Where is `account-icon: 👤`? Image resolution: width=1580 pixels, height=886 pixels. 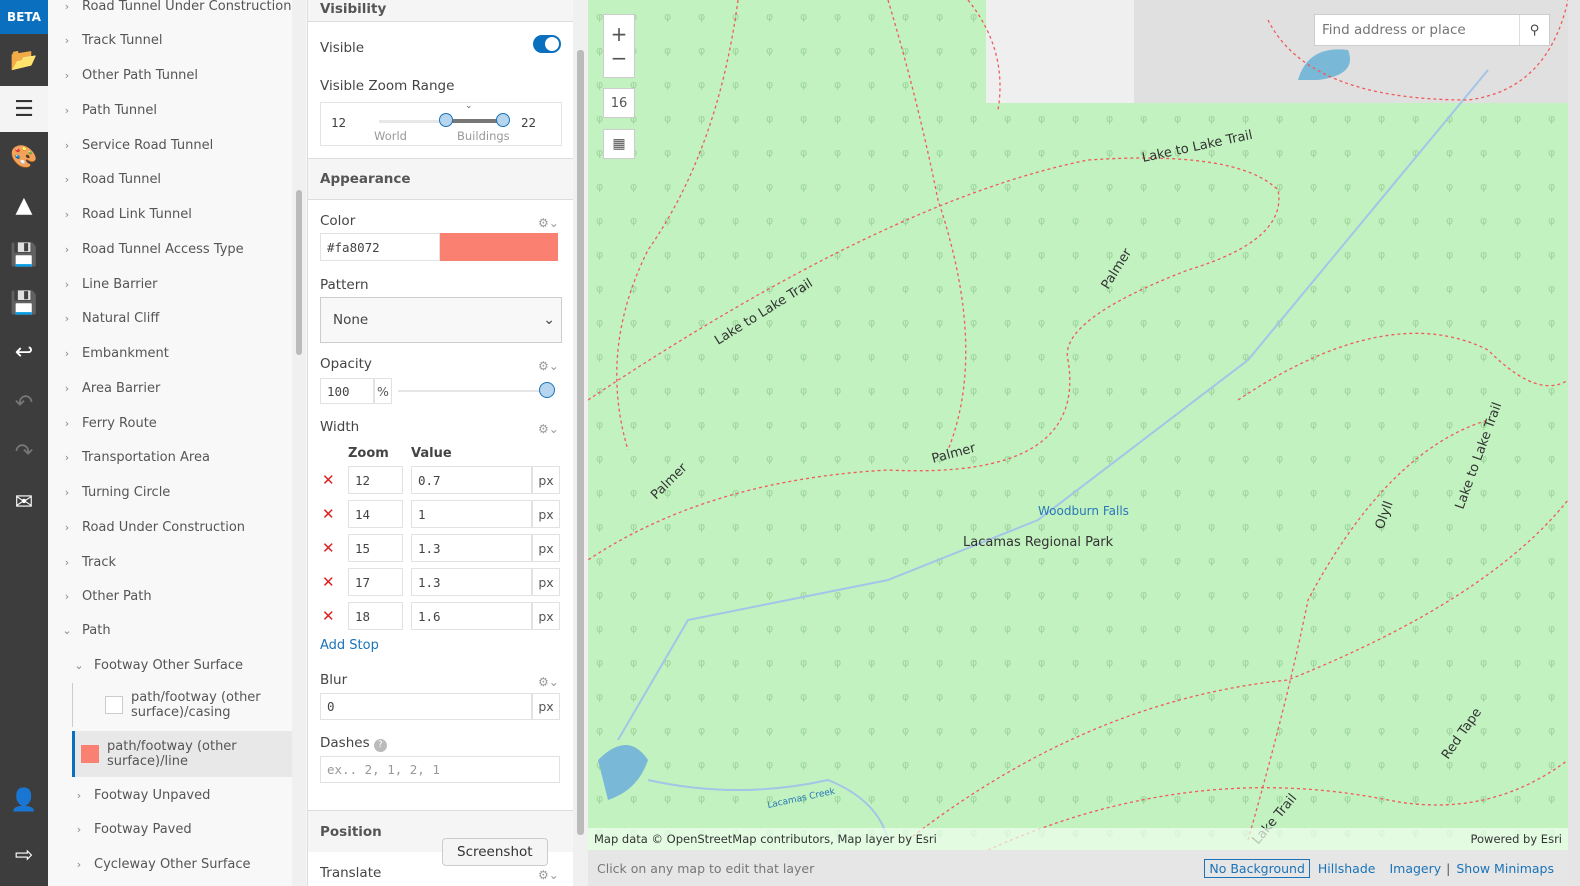
account-icon: 👤 is located at coordinates (24, 800).